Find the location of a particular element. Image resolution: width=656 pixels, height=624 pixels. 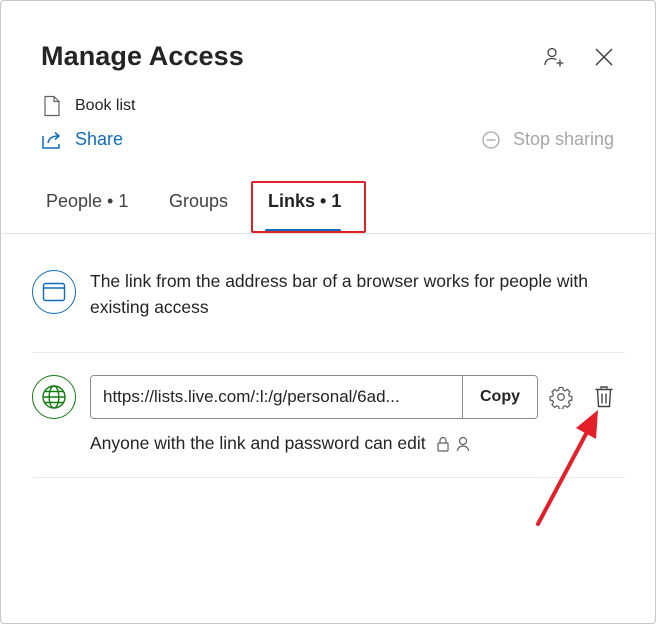

stop-sharing-icon is located at coordinates (491, 139).